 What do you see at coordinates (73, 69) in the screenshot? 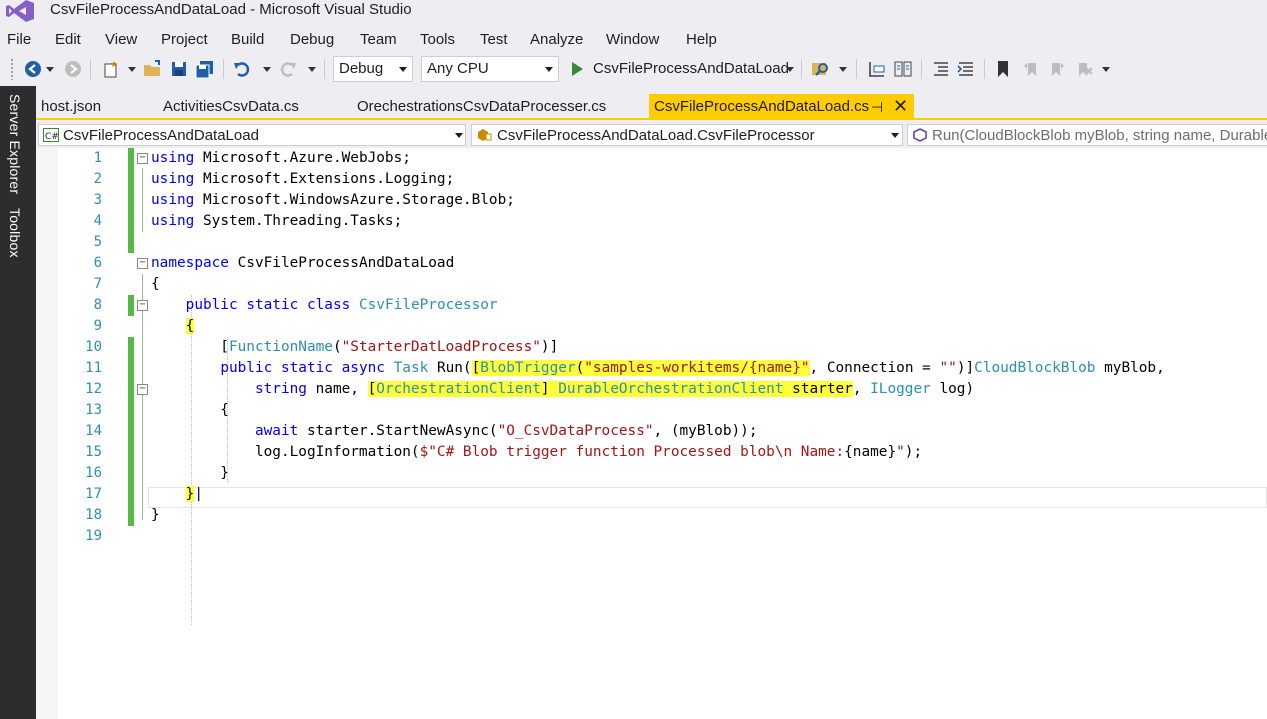
I see `forward-icon` at bounding box center [73, 69].